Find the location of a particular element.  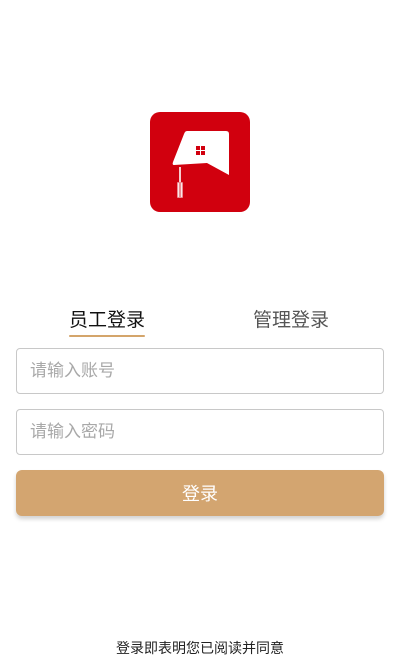

tab-admin-login-label: 管理登录 is located at coordinates (291, 320).